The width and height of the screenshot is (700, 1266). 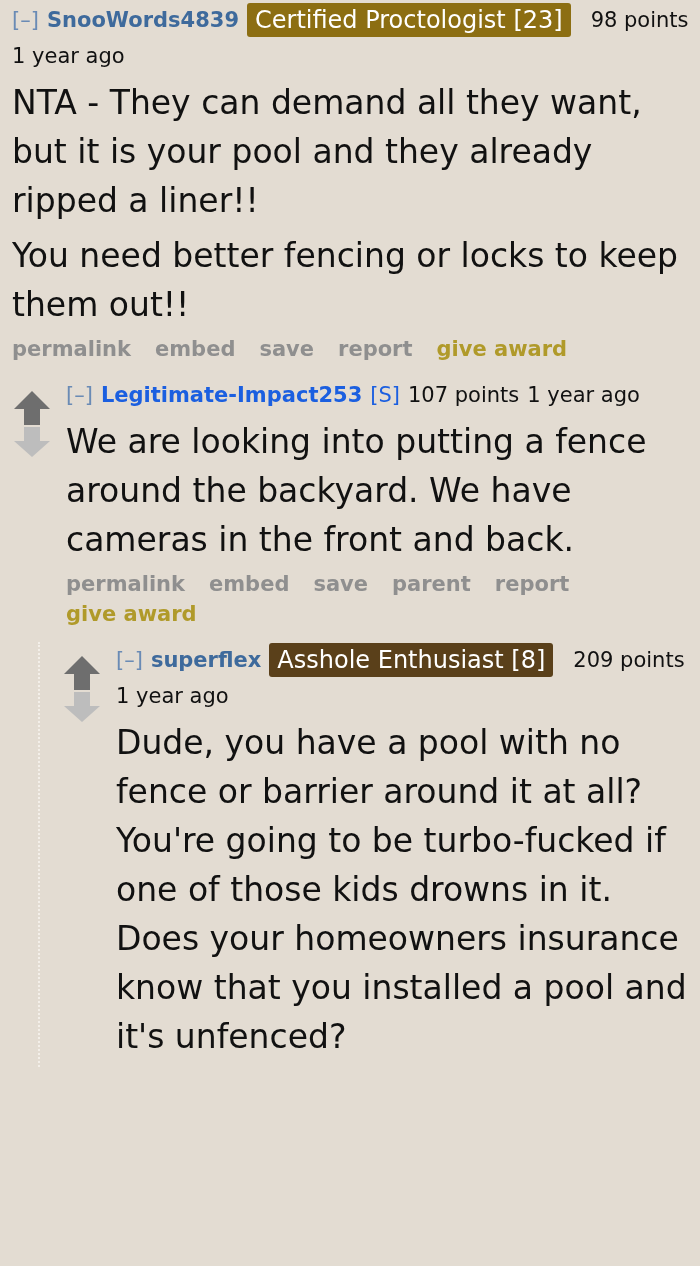 What do you see at coordinates (231, 395) in the screenshot?
I see `username-link: Legitimate-Impact253` at bounding box center [231, 395].